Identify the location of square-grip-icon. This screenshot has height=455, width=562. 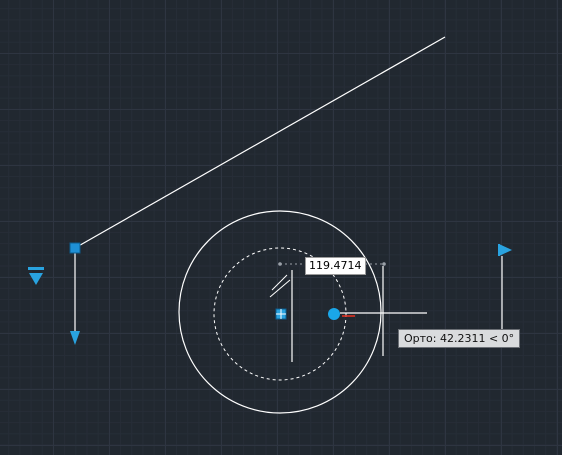
(75, 248).